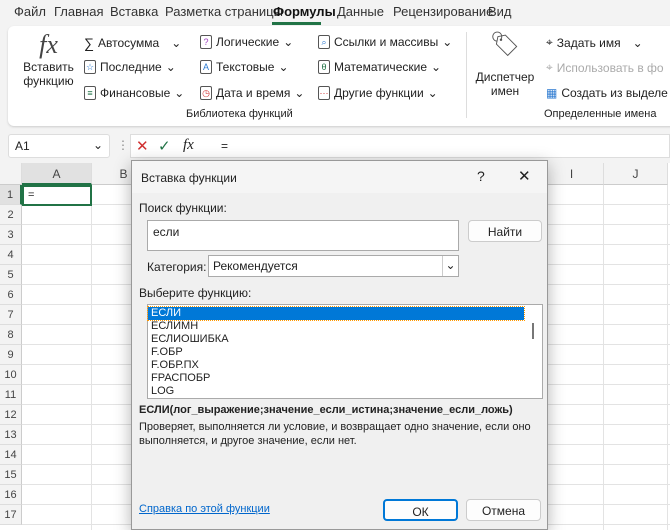 This screenshot has height=530, width=670. I want to click on row-header: 4, so click(11, 255).